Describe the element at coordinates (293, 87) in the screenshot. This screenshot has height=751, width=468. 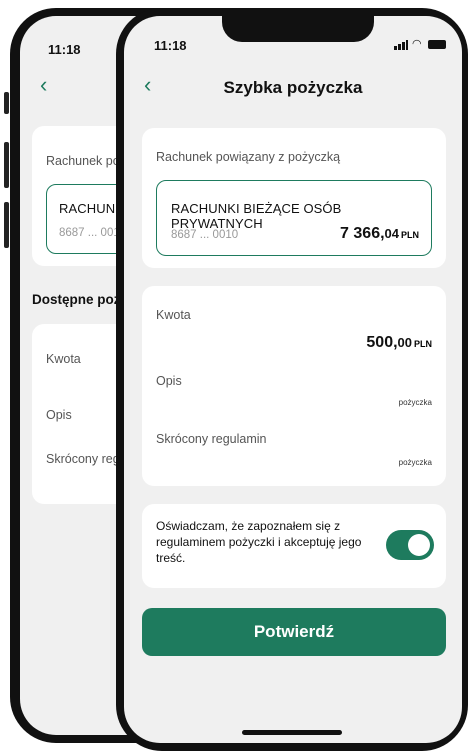
I see `page-title: Szybka pożyczka` at that location.